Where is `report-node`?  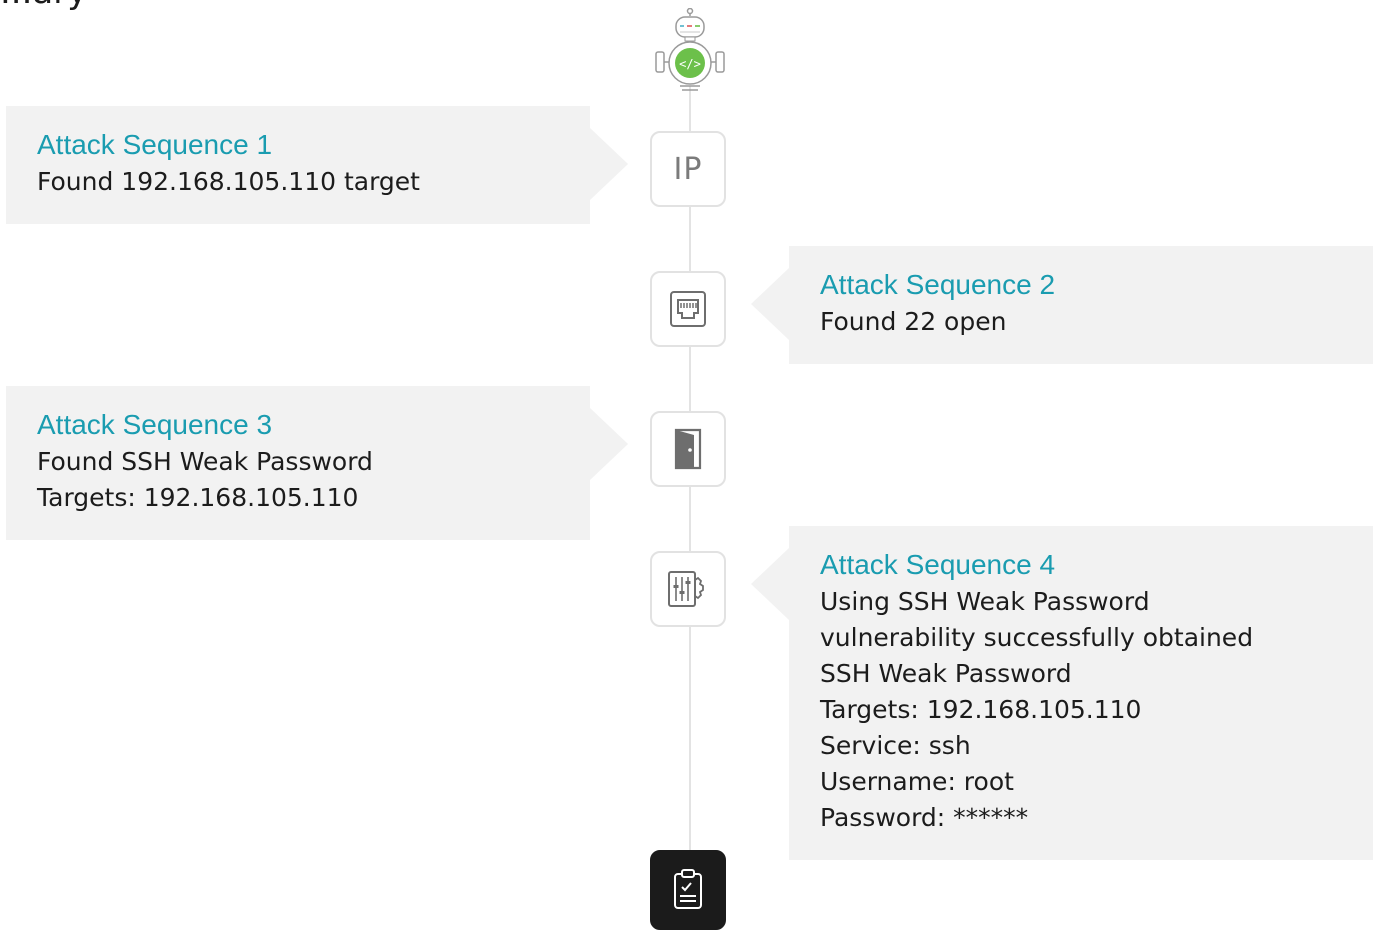
report-node is located at coordinates (688, 890).